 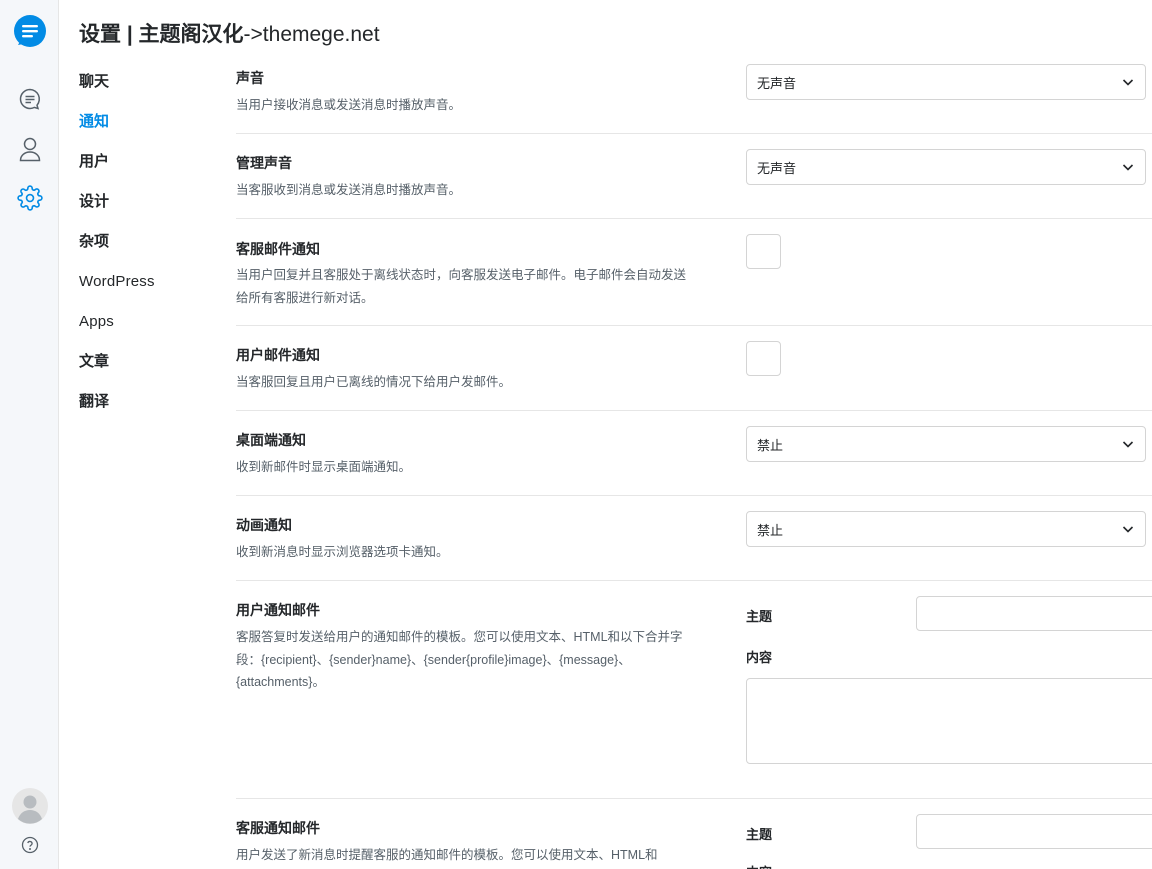 What do you see at coordinates (946, 82) in the screenshot?
I see `sound-select: 无声音` at bounding box center [946, 82].